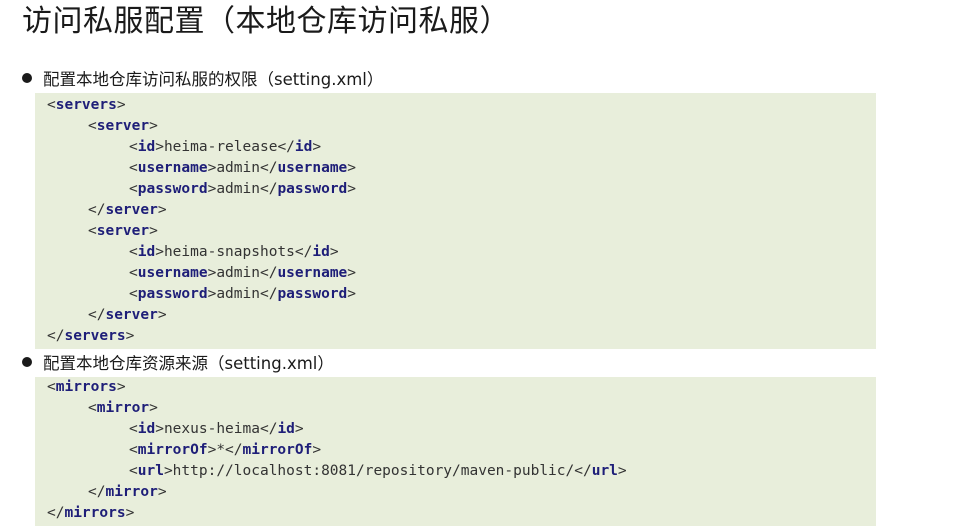  What do you see at coordinates (220, 147) in the screenshot?
I see `xml-text-value: heima-release` at bounding box center [220, 147].